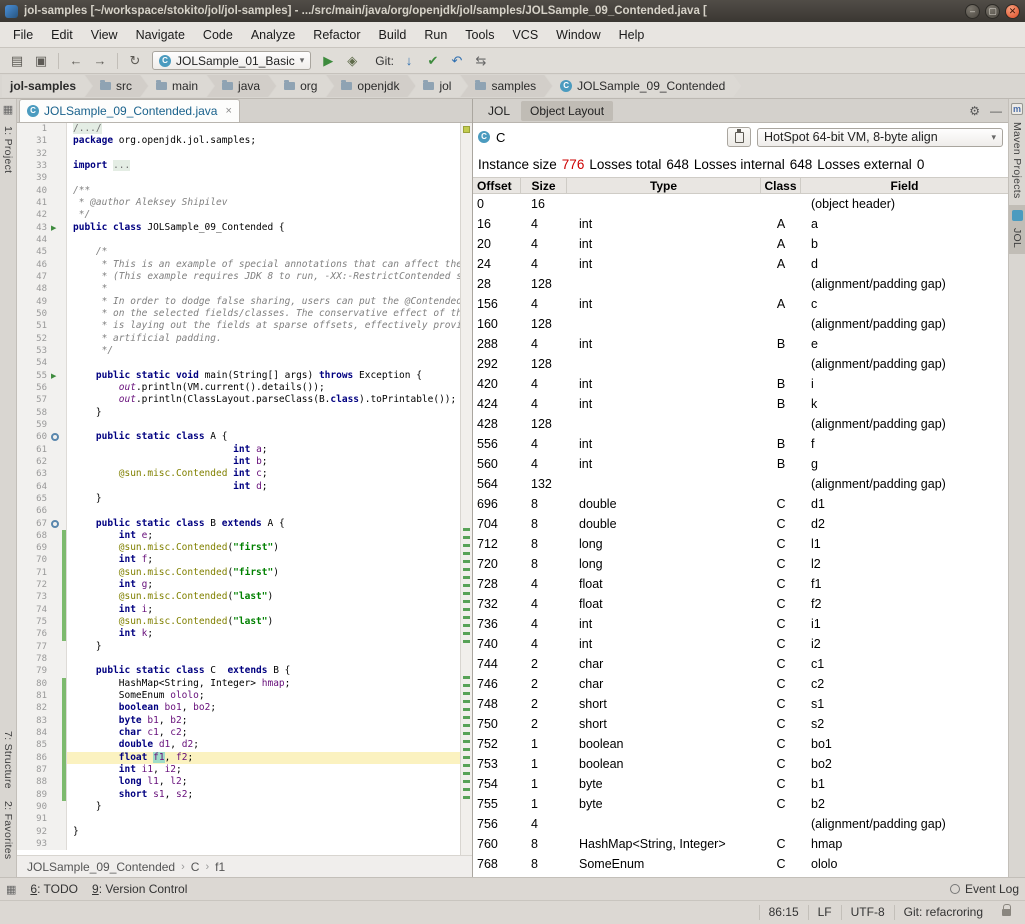  What do you see at coordinates (244, 536) in the screenshot?
I see `code-line: 68 int e;` at bounding box center [244, 536].